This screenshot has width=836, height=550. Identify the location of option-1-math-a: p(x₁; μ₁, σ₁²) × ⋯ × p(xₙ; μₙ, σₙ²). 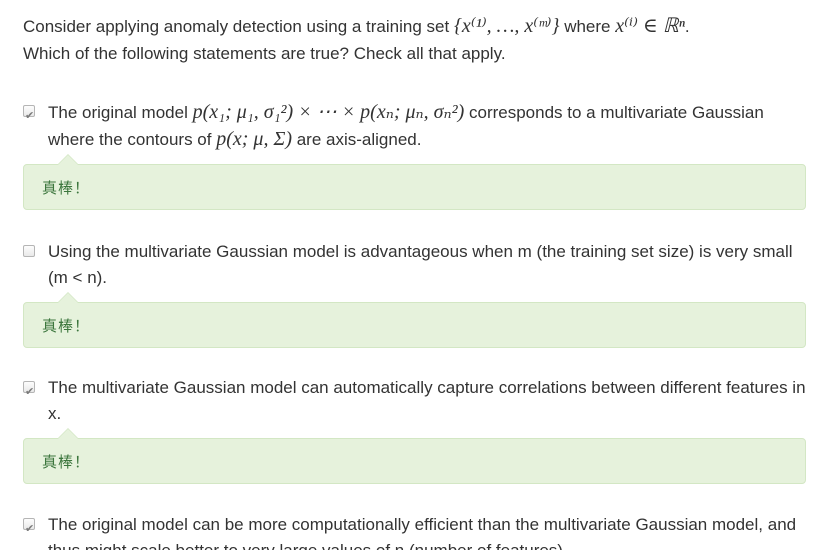
(328, 112).